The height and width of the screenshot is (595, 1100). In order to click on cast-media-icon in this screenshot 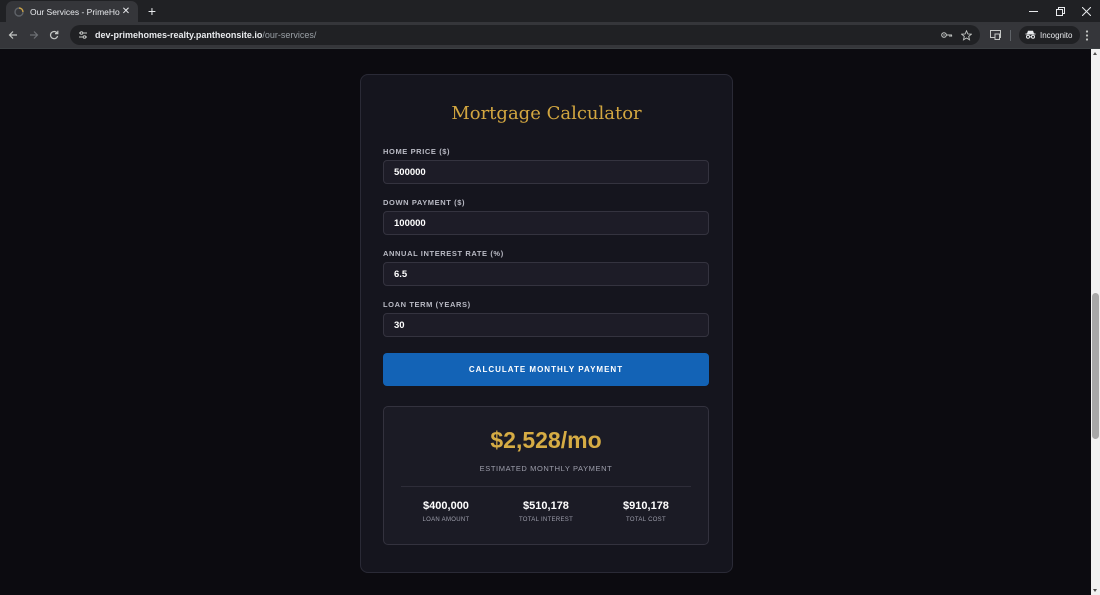, I will do `click(995, 35)`.